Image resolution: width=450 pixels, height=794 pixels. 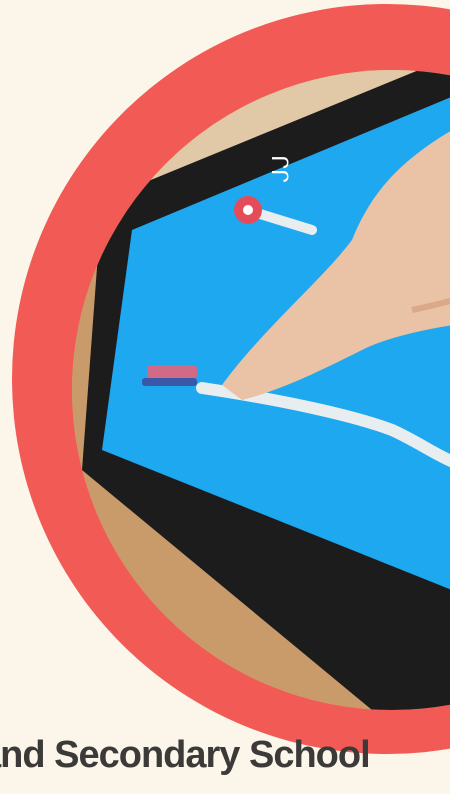 What do you see at coordinates (248, 210) in the screenshot?
I see `target-marker-center` at bounding box center [248, 210].